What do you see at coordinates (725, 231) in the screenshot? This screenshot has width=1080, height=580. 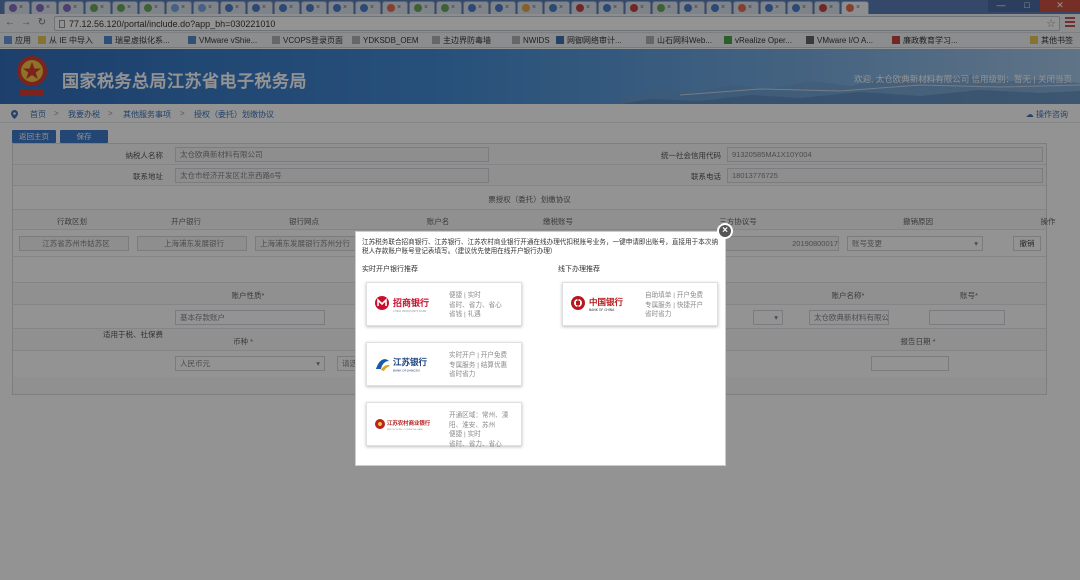 I see `close-icon: ×` at bounding box center [725, 231].